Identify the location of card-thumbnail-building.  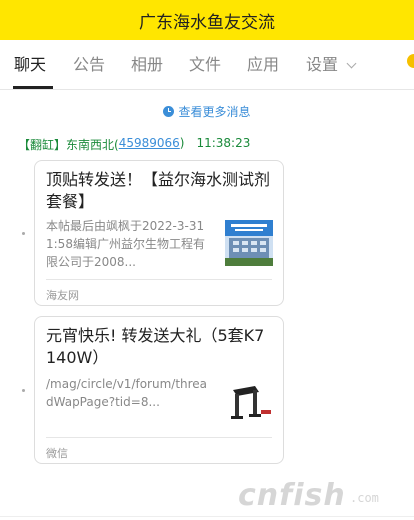
(249, 243).